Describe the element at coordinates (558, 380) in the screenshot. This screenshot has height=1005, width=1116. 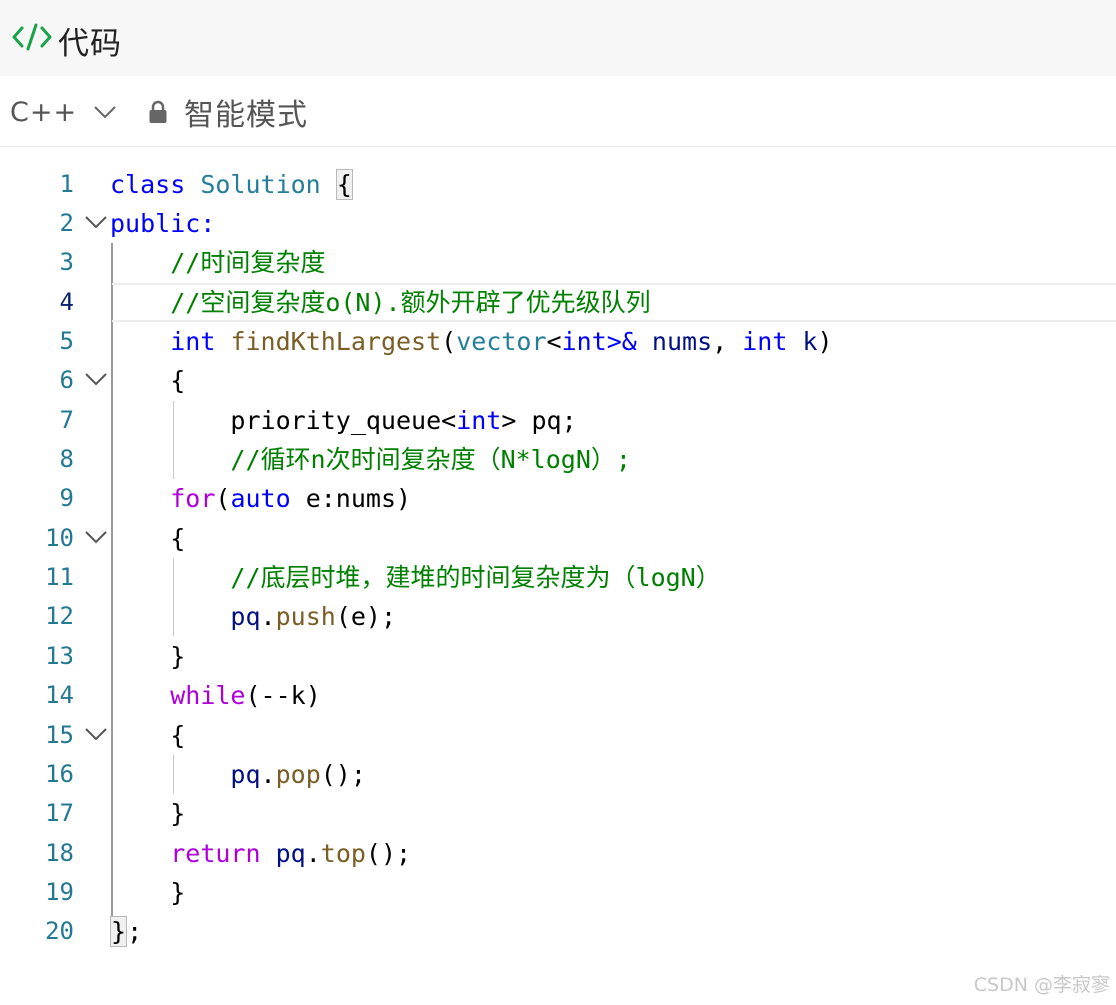
I see `code-line: 6 {` at that location.